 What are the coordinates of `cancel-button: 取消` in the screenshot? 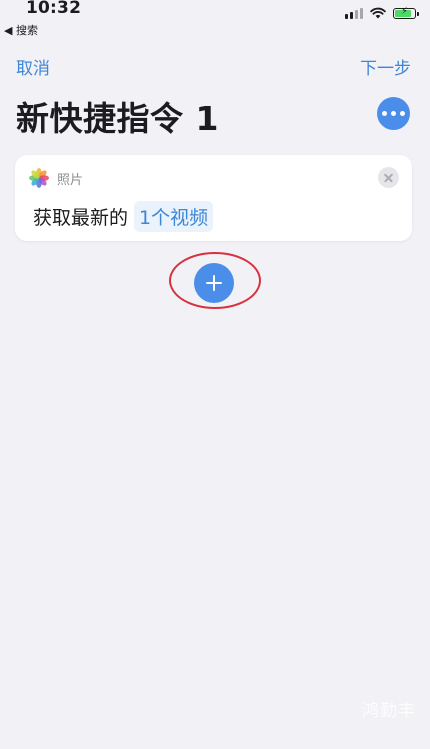 It's located at (33, 66).